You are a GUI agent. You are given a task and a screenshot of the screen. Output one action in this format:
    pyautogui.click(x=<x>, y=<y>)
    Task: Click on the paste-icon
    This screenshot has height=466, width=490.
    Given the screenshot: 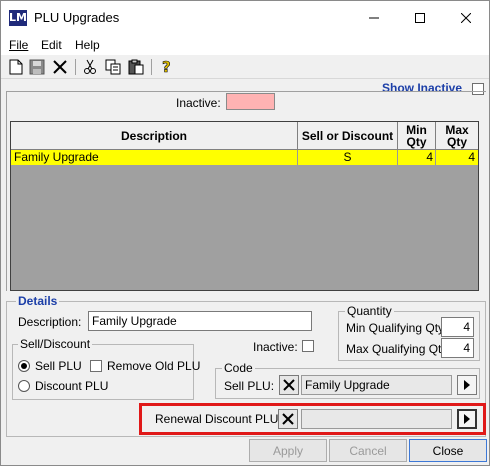 What is the action you would take?
    pyautogui.click(x=136, y=67)
    